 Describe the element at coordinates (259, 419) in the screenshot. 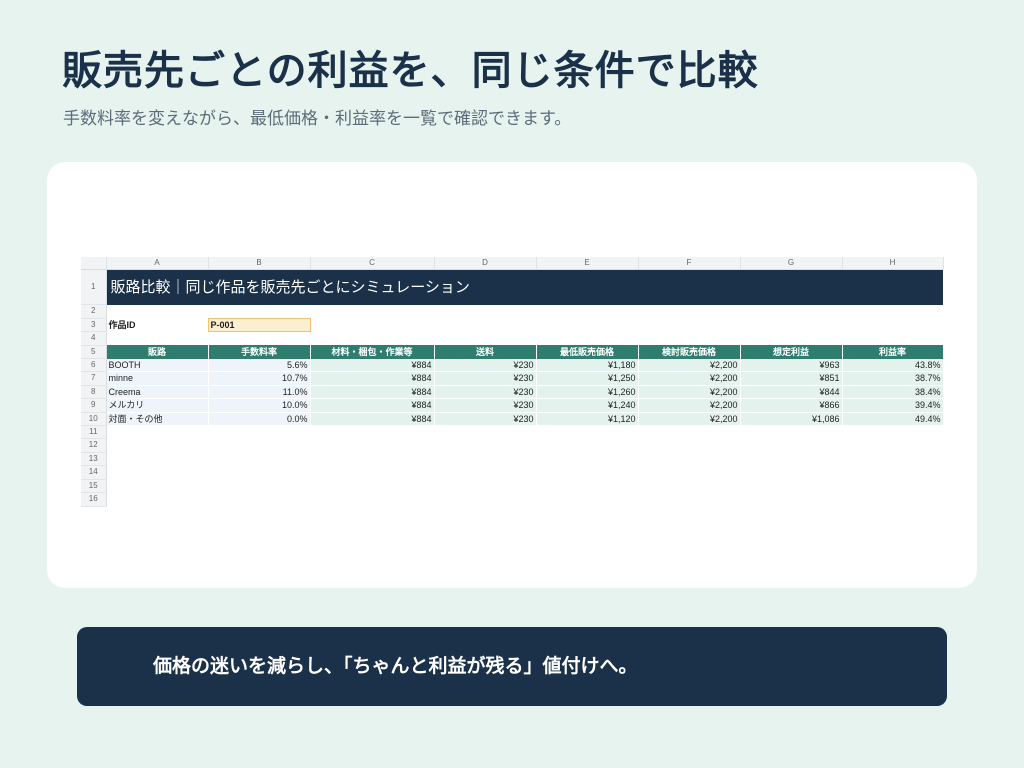

I see `fee-rate-cell: 0.0%` at that location.